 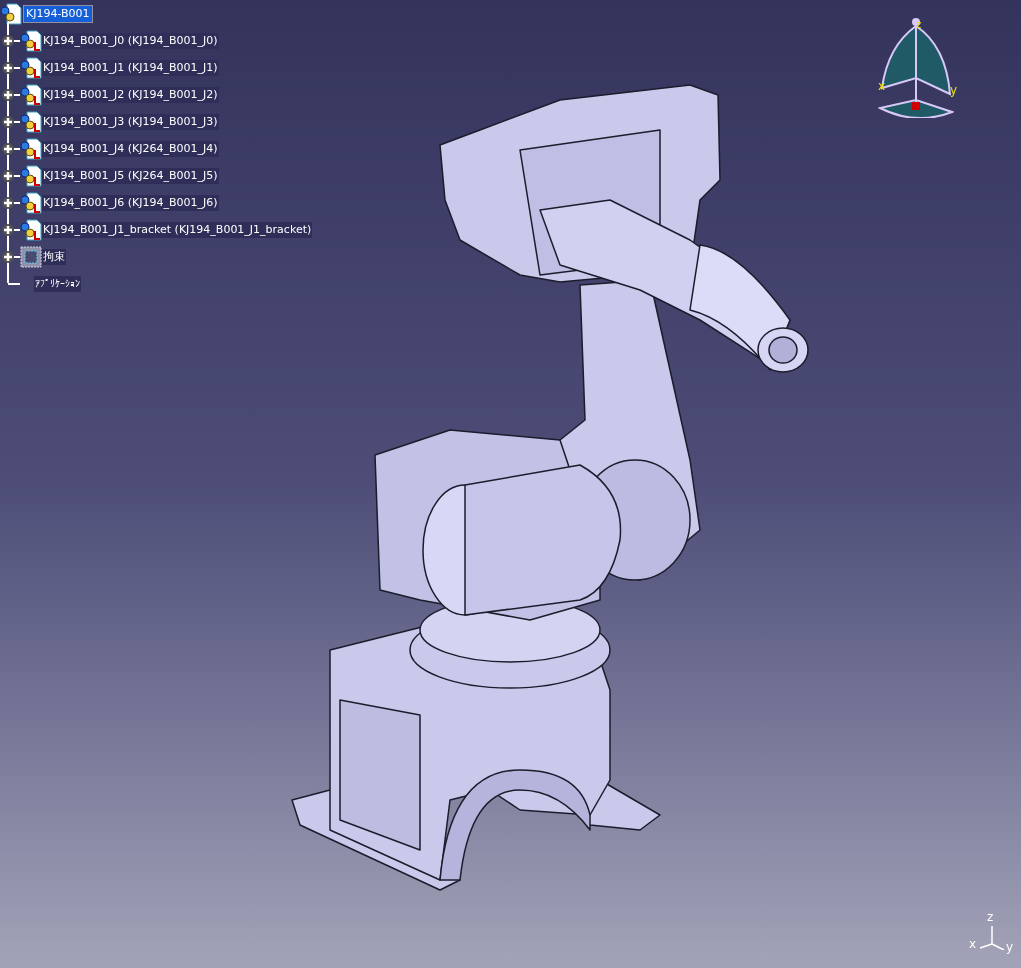 I want to click on tree-item-label: 拘束, so click(x=54, y=256).